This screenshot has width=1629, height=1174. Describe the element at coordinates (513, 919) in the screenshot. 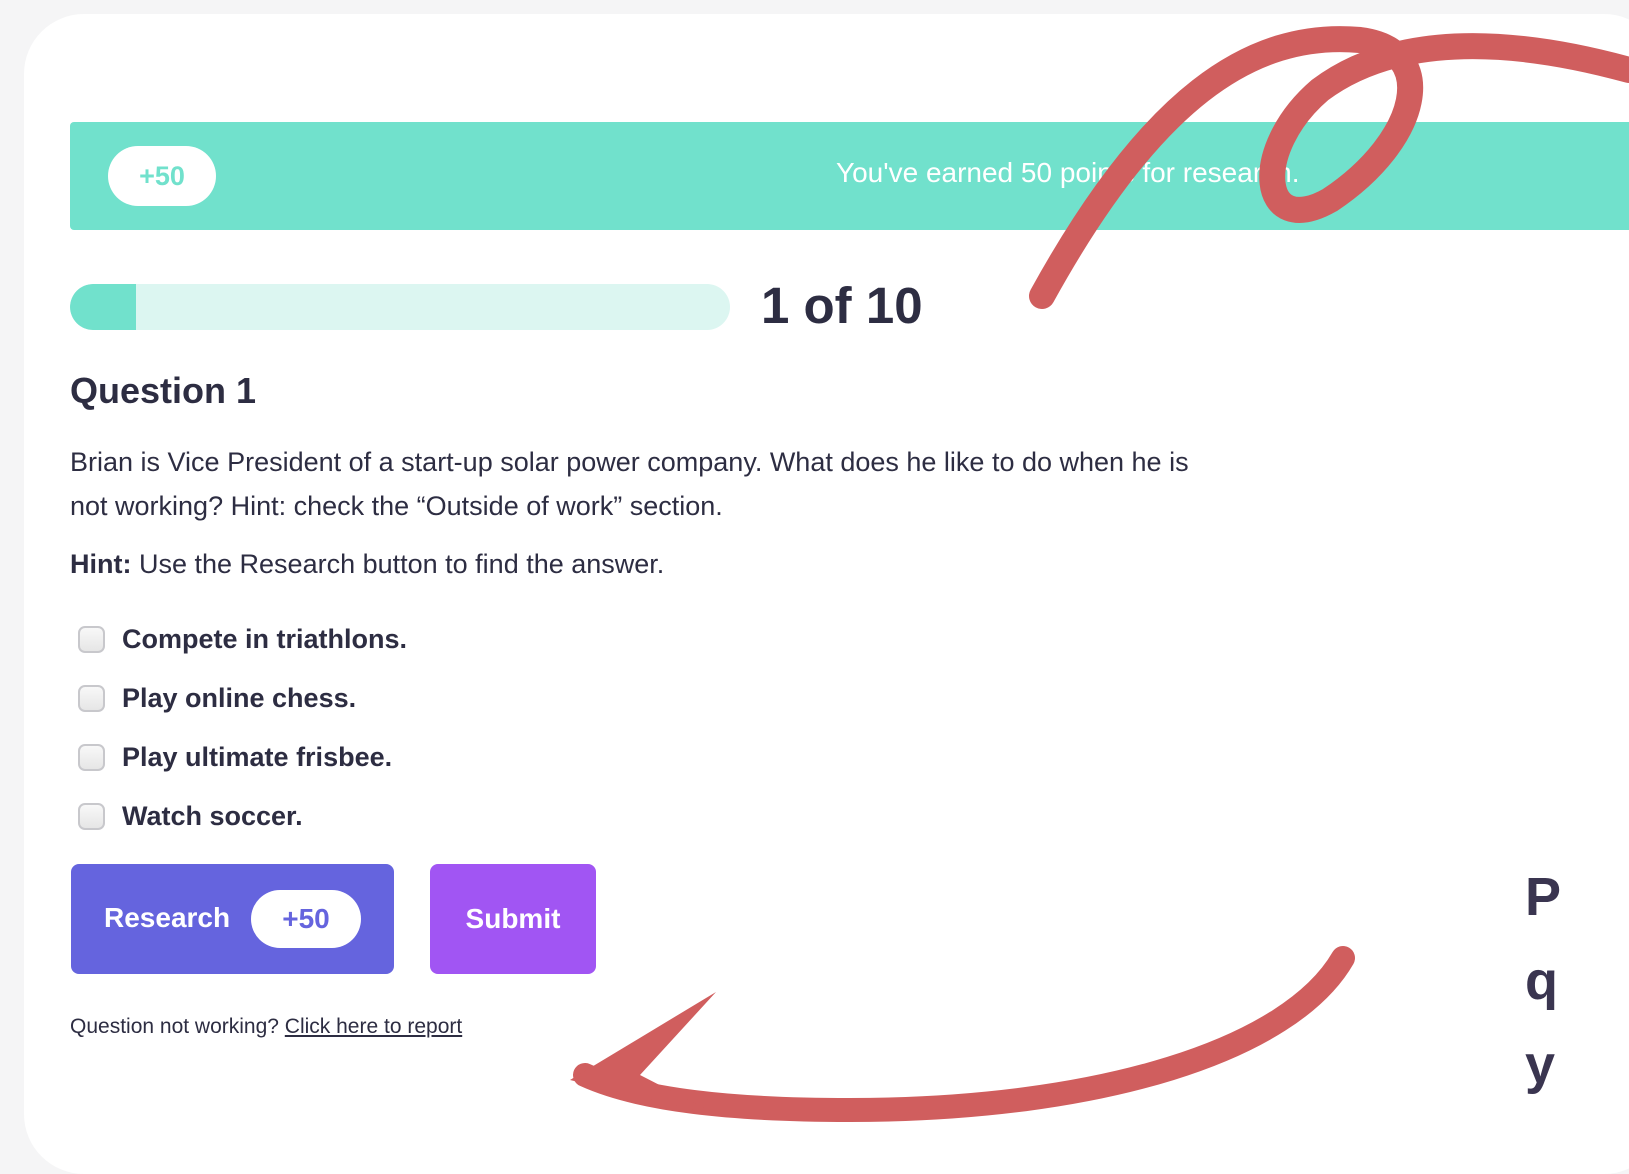

I see `submit-button: Submit` at that location.